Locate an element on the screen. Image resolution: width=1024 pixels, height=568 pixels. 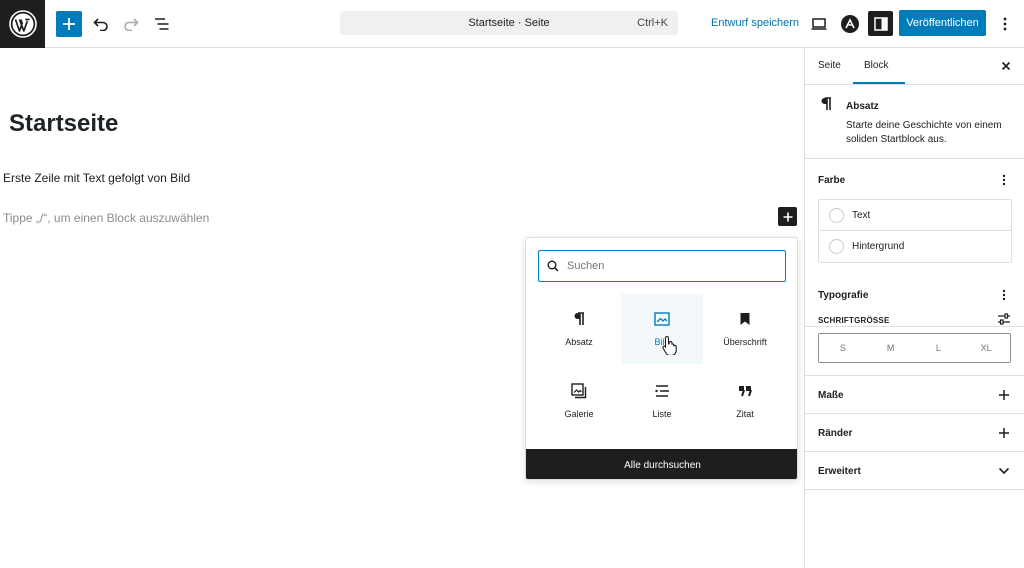
advanced-expand-button is located at coordinates (1004, 471).